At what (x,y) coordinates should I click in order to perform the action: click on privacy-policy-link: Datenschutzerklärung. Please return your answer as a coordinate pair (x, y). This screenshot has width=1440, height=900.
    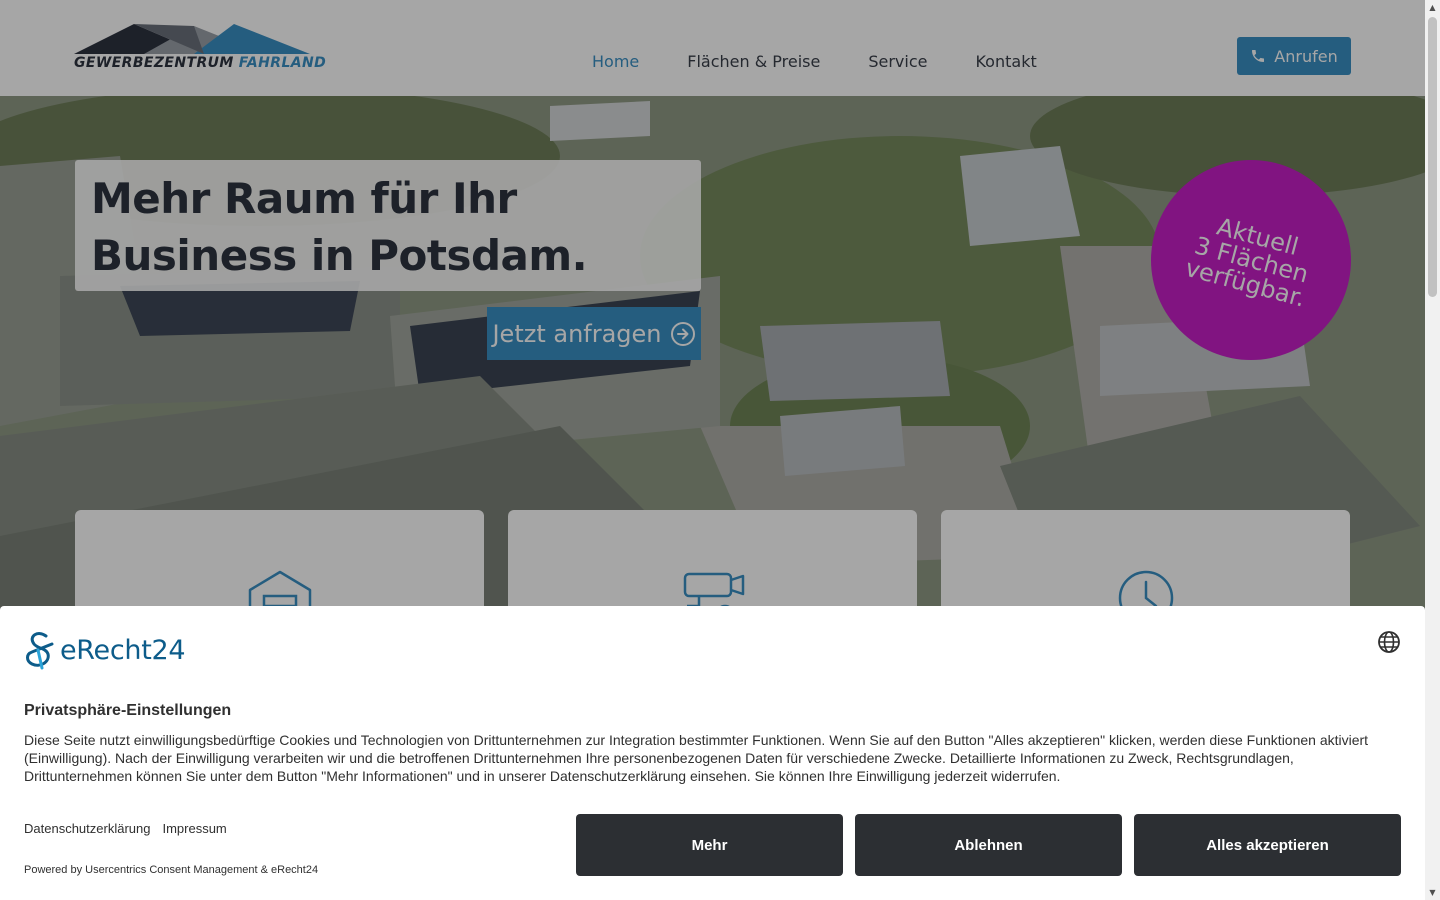
    Looking at the image, I should click on (87, 828).